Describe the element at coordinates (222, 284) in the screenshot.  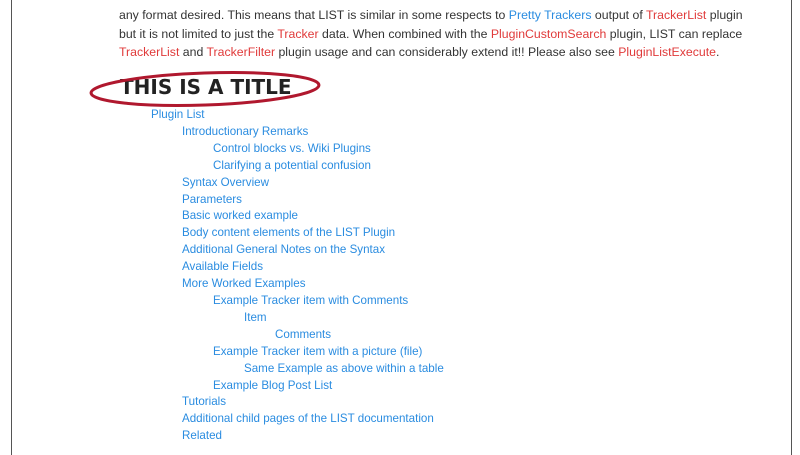
I see `toc-link: More Worked Examples` at that location.